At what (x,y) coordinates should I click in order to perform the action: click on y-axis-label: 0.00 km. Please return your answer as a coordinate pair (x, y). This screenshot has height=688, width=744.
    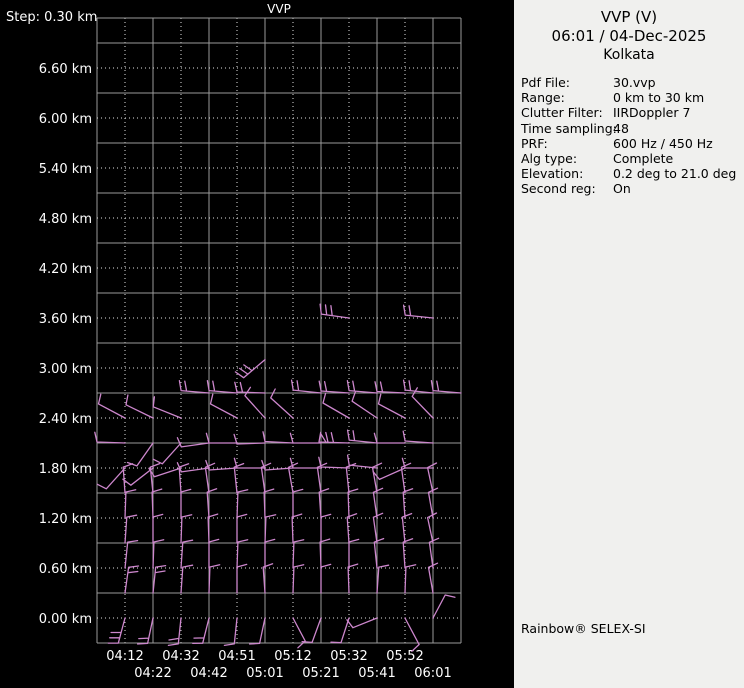
    Looking at the image, I should click on (65, 619).